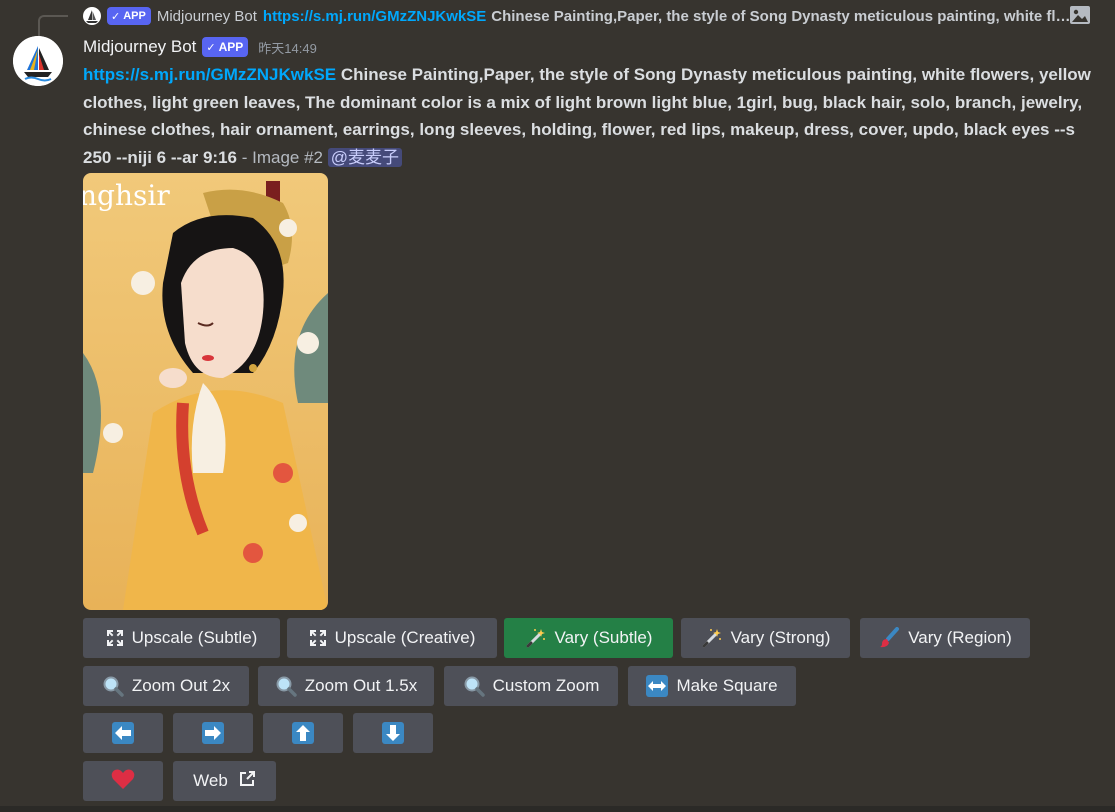 The width and height of the screenshot is (1115, 812). What do you see at coordinates (207, 16) in the screenshot?
I see `reply-author: Midjourney Bot` at bounding box center [207, 16].